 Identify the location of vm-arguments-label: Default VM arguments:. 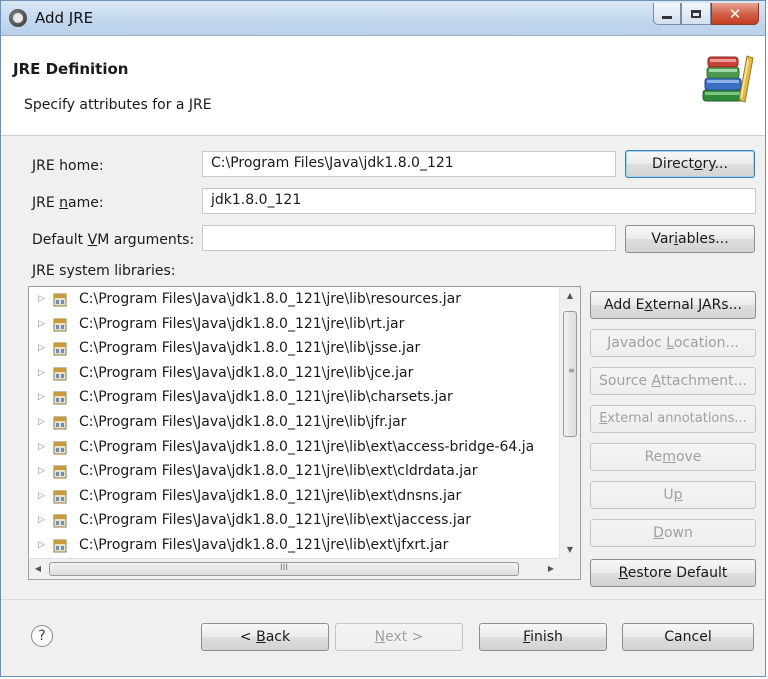
(113, 240).